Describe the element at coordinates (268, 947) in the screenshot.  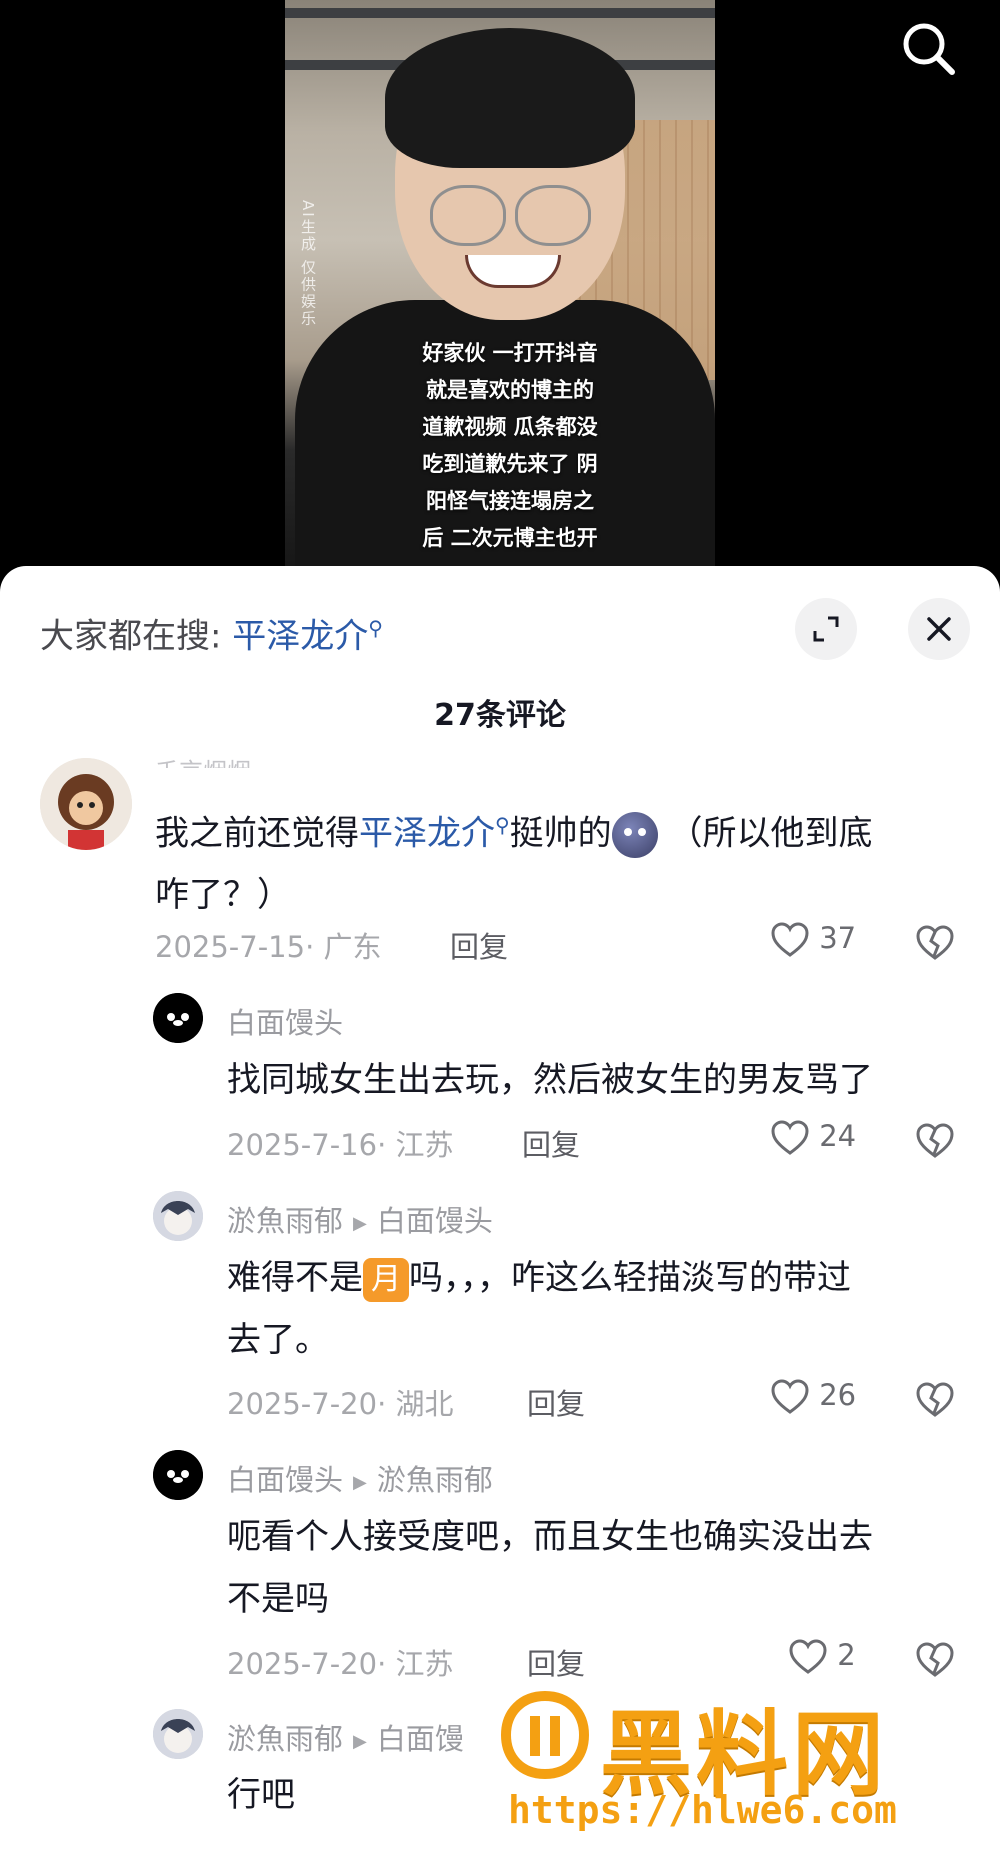
I see `comment-meta: 2025-7-15· 广东` at that location.